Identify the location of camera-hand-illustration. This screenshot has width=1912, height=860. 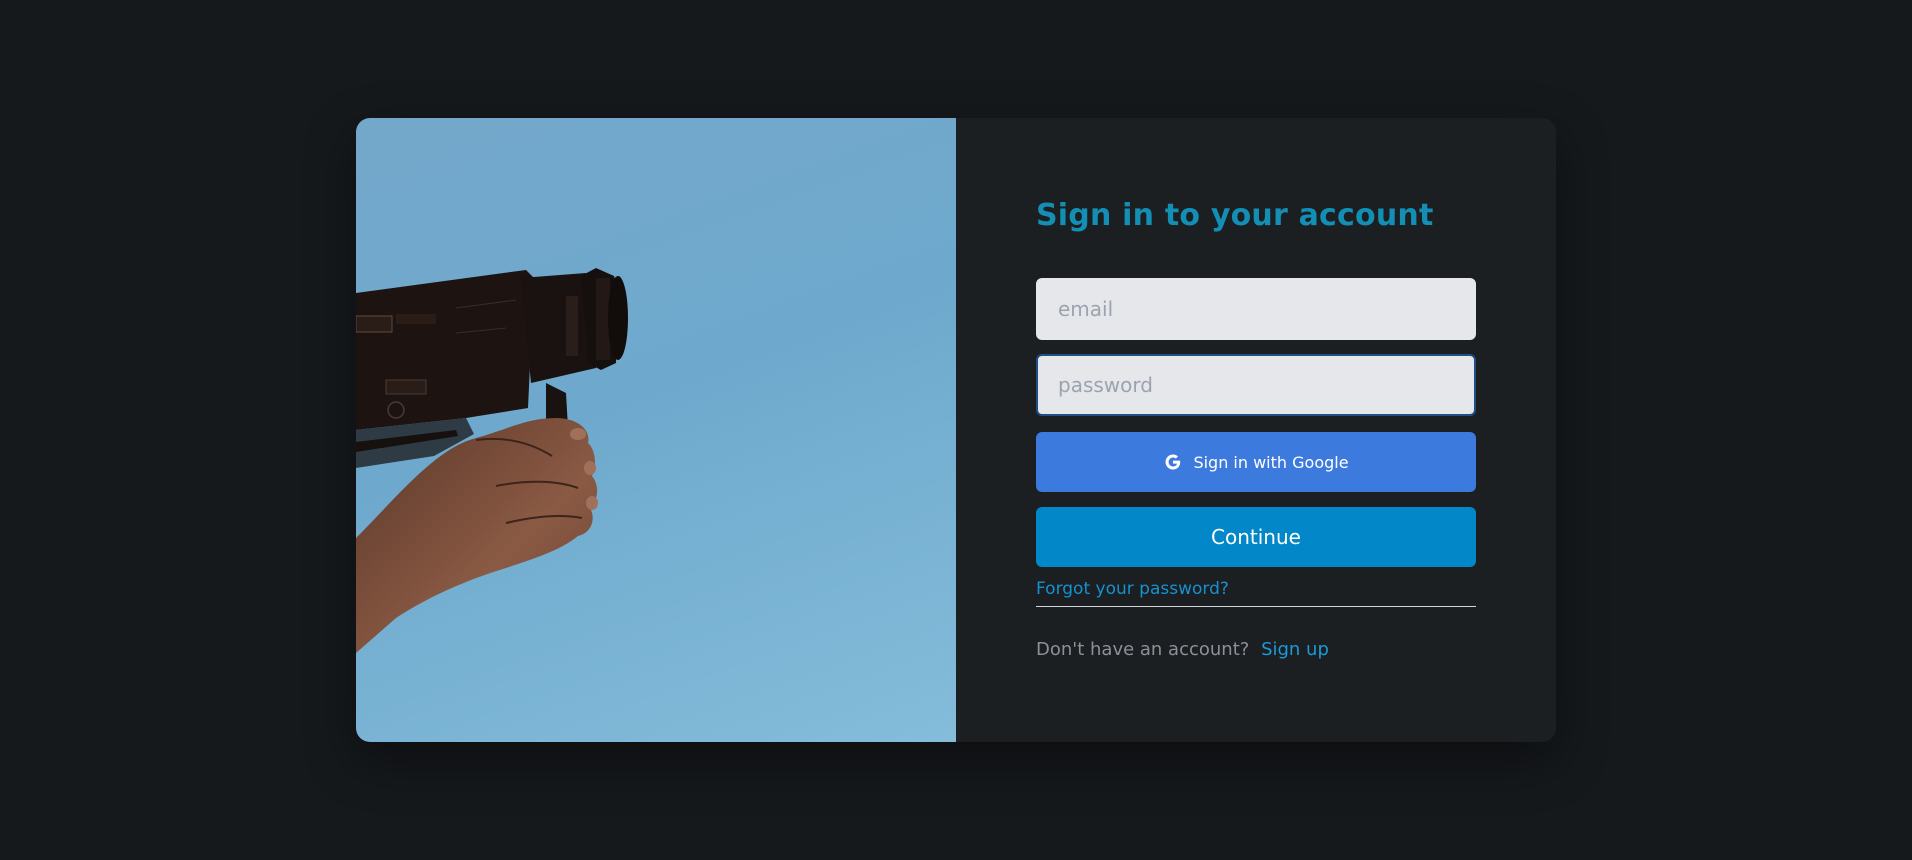
(492, 460).